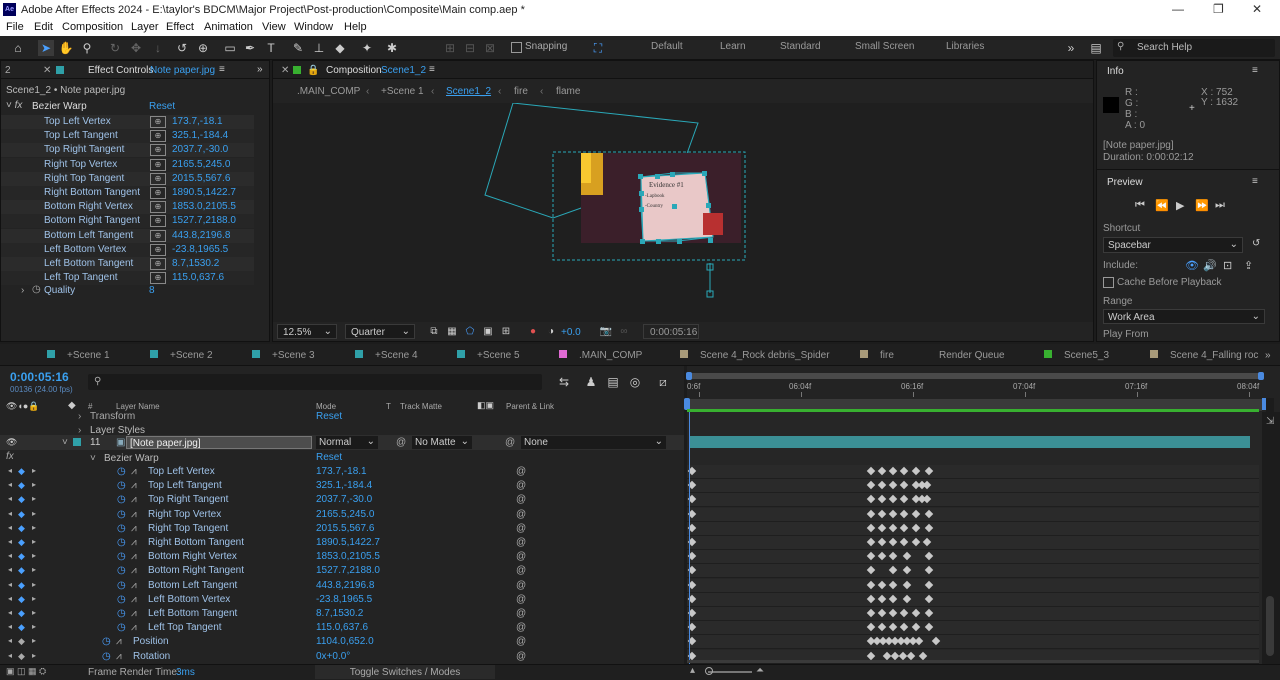 This screenshot has height=680, width=1280. Describe the element at coordinates (488, 355) in the screenshot. I see `timeline-tab: +Scene 5` at that location.